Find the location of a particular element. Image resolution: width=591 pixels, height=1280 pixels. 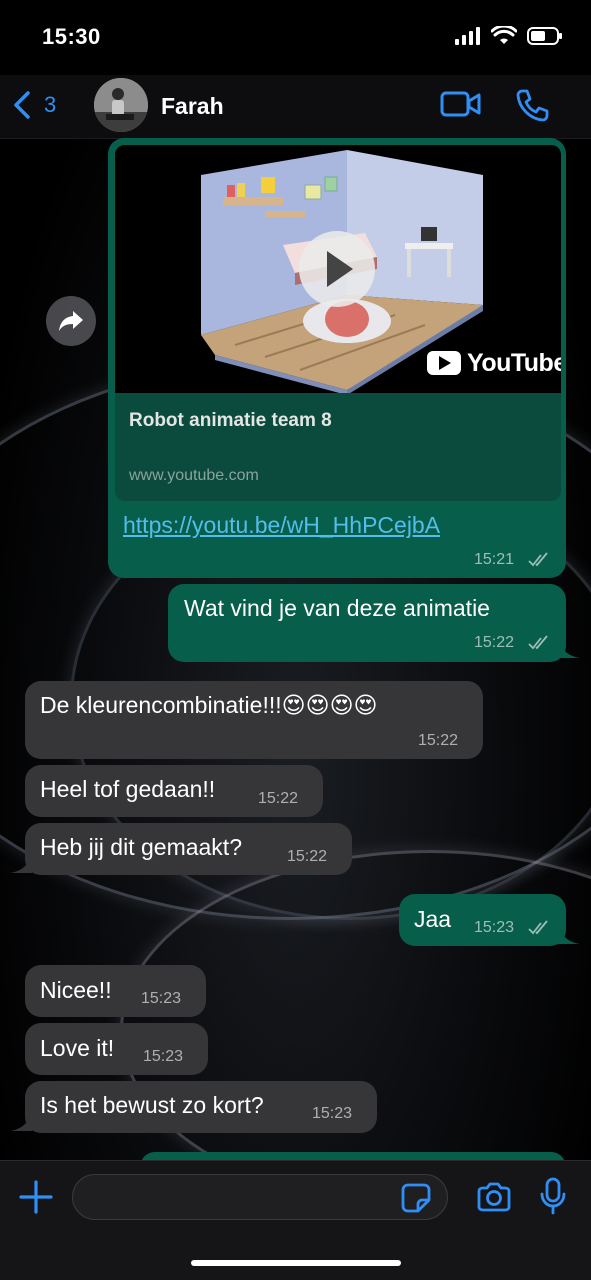

battery-icon is located at coordinates (544, 36).